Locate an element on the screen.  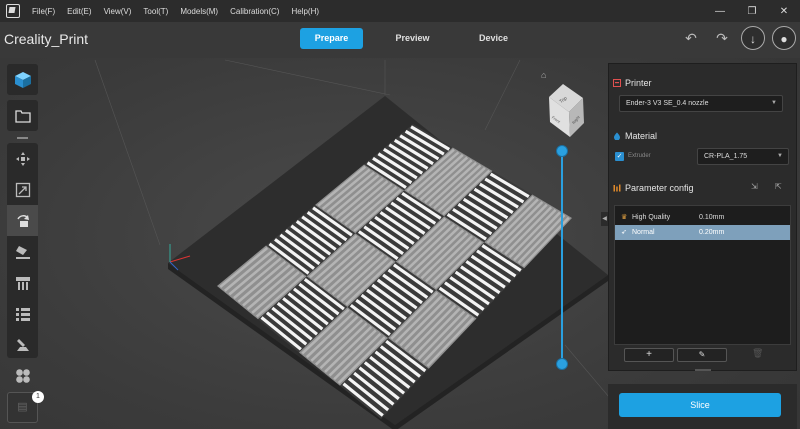
crown-icon: ♛ is located at coordinates (624, 217).